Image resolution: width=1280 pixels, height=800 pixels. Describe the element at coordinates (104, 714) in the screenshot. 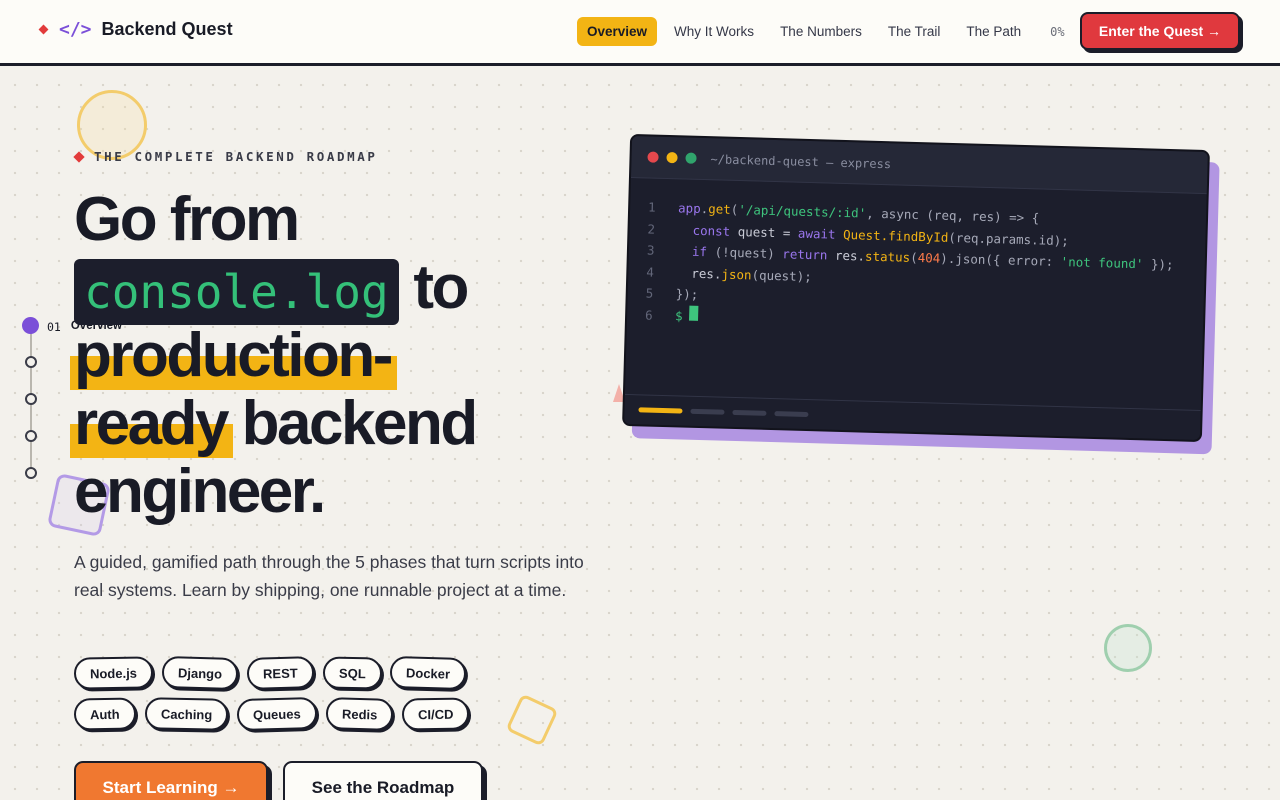

I see `tag-auth: Auth` at that location.